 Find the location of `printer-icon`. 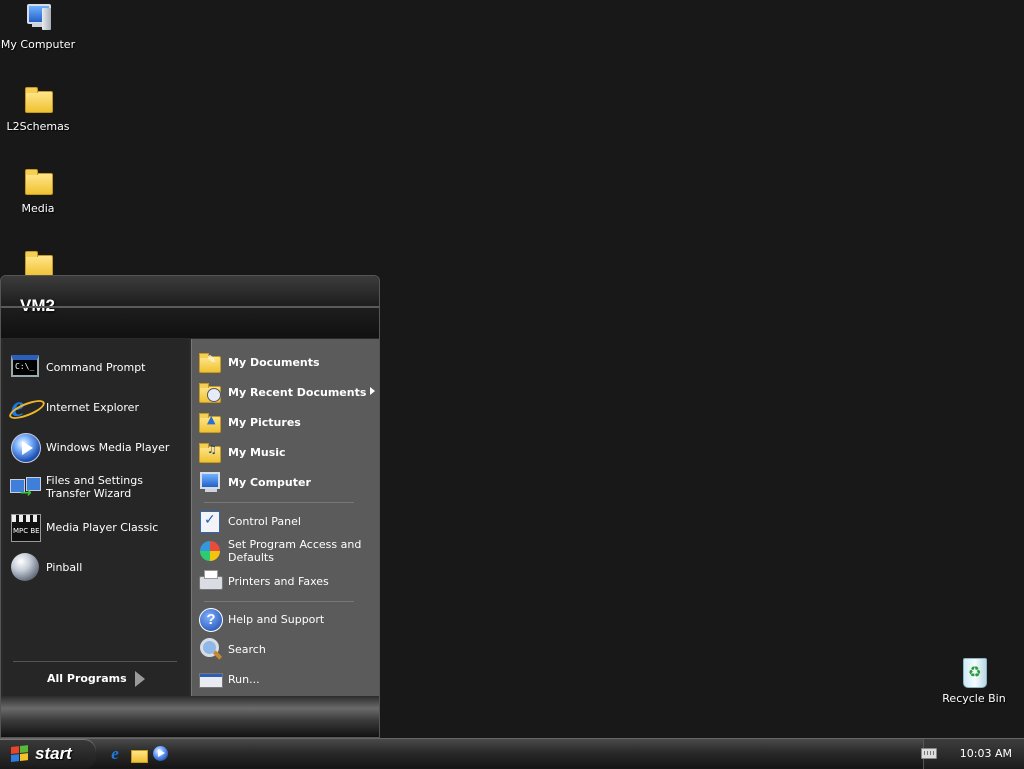

printer-icon is located at coordinates (210, 581).